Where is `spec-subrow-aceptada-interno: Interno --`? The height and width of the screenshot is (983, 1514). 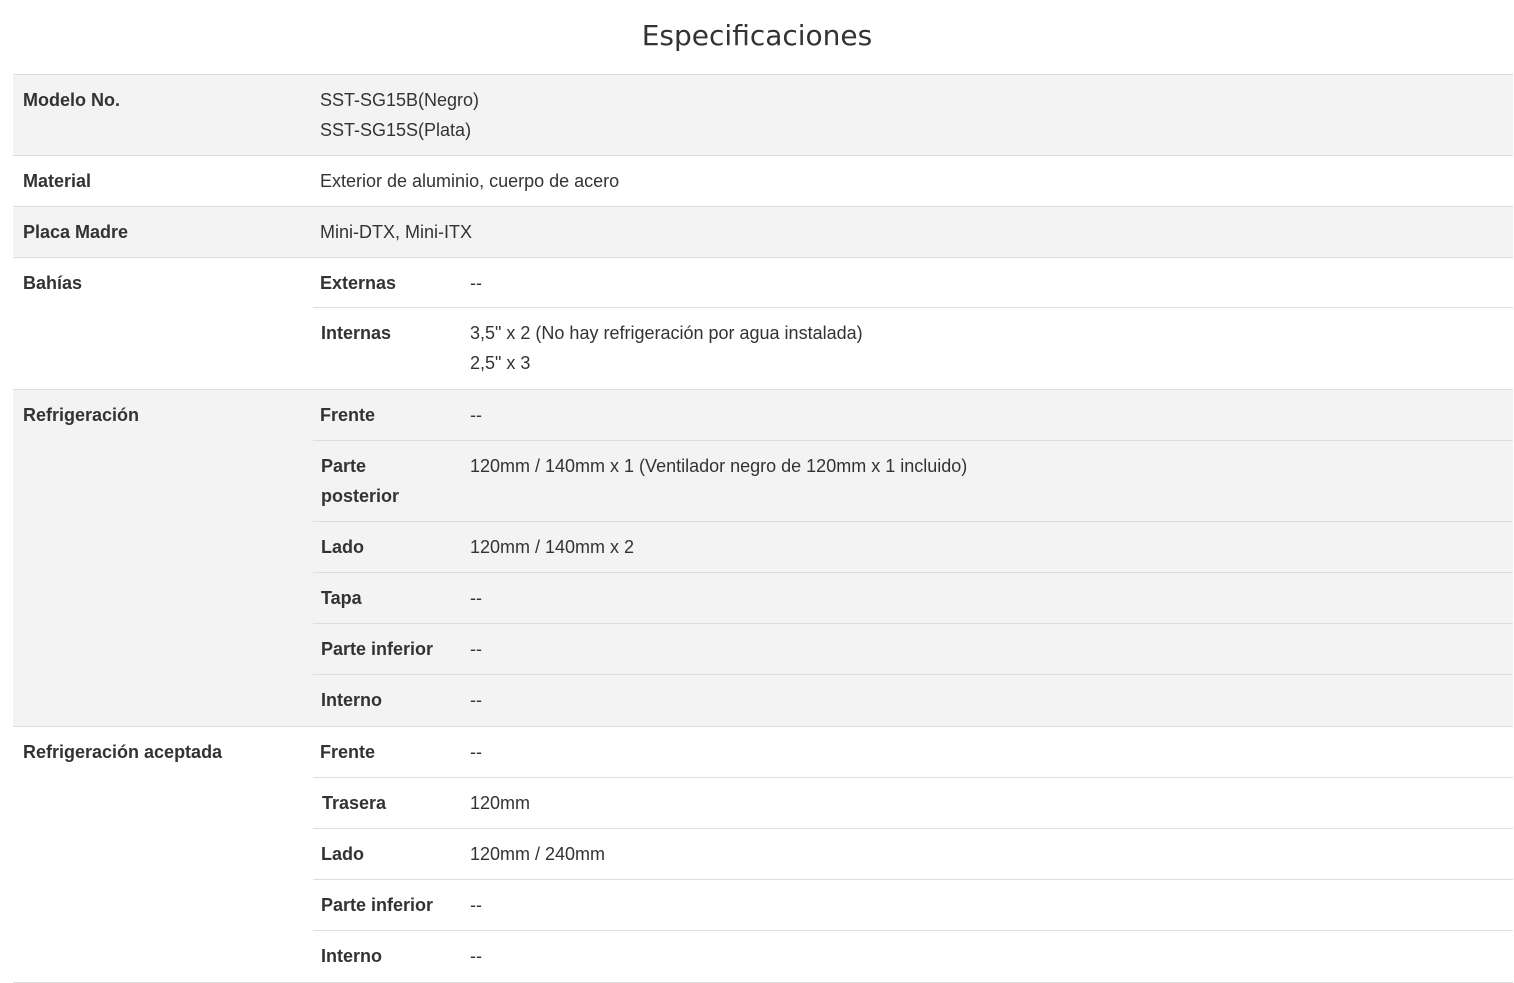
spec-subrow-aceptada-interno: Interno -- is located at coordinates (913, 956).